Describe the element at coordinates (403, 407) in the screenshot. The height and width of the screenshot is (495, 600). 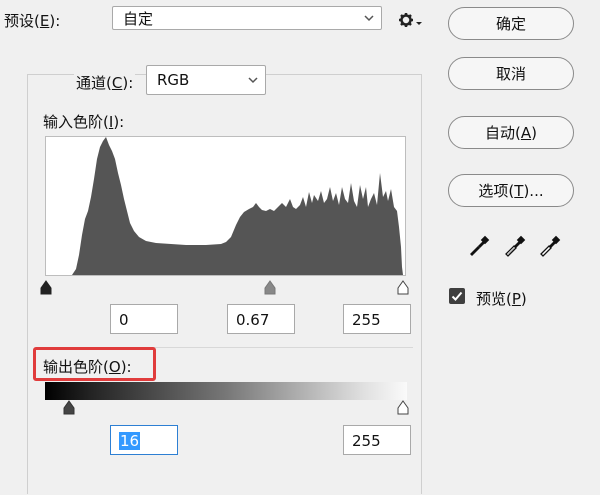
I see `output-highlight-slider-handle` at that location.